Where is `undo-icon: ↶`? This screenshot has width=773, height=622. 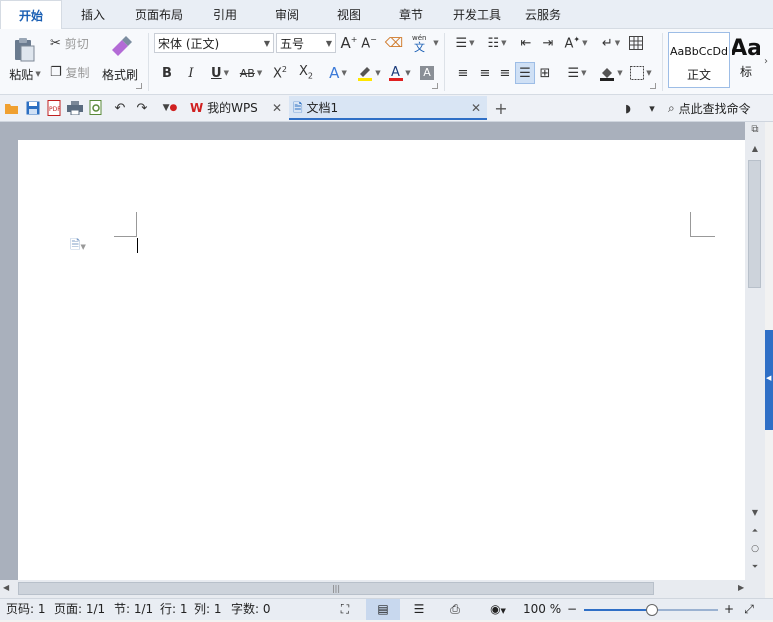 undo-icon: ↶ is located at coordinates (120, 108).